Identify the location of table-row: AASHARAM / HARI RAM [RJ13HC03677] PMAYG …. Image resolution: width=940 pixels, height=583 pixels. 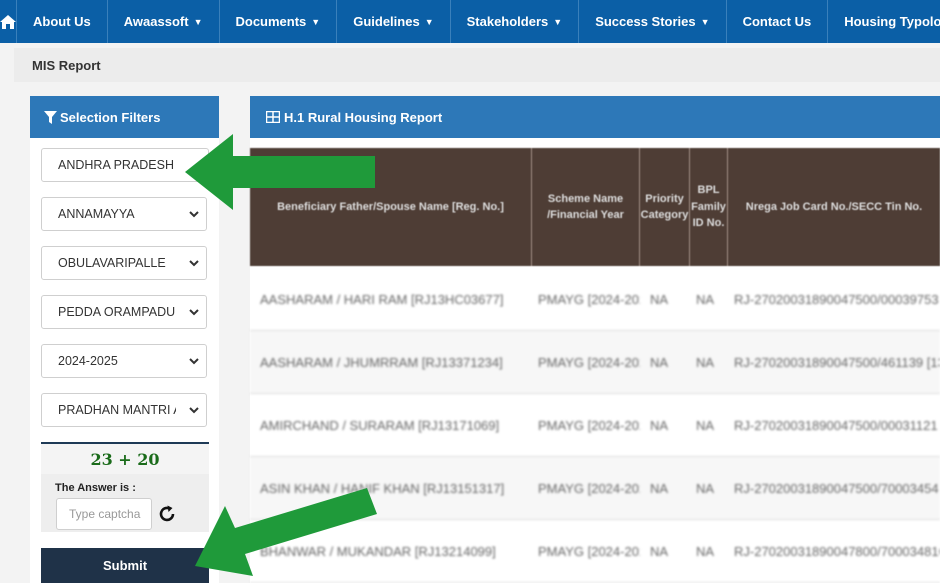
(595, 299).